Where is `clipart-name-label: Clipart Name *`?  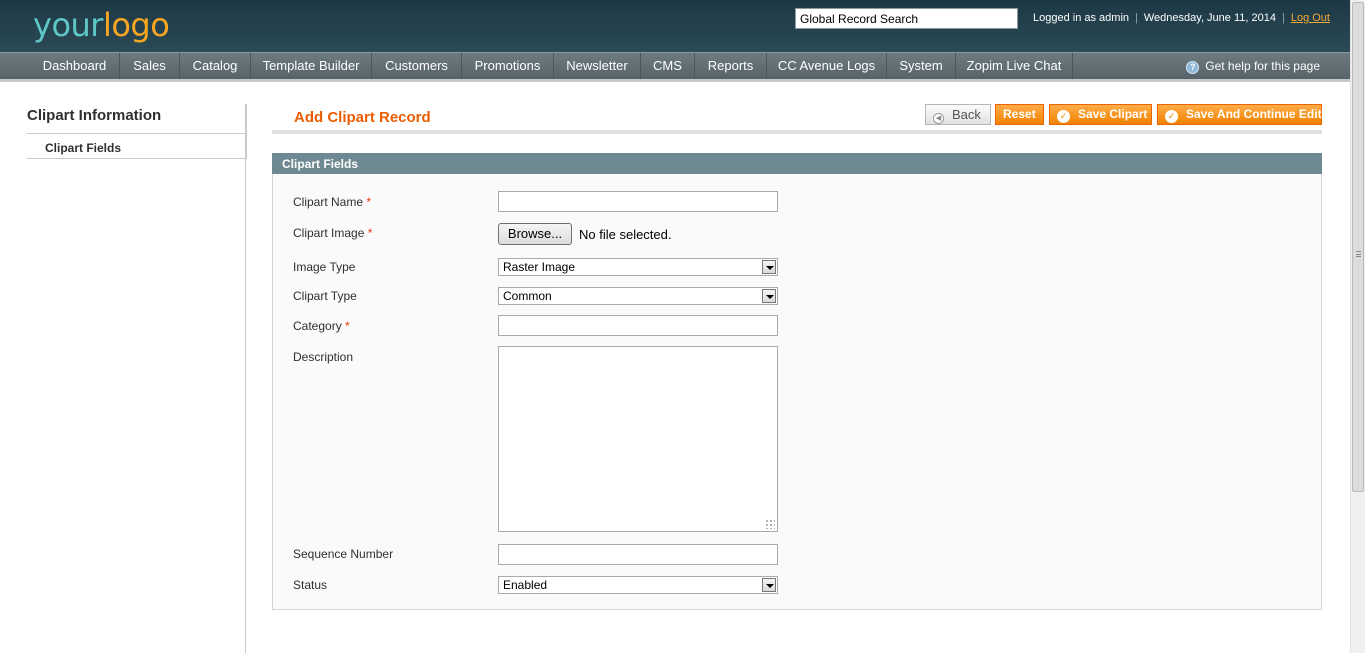 clipart-name-label: Clipart Name * is located at coordinates (332, 202).